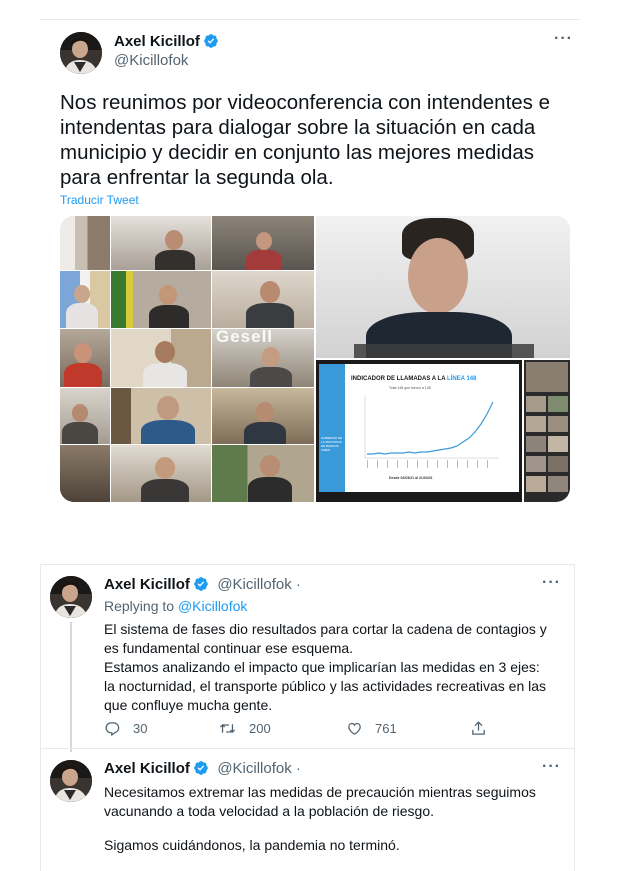 Image resolution: width=620 pixels, height=871 pixels. Describe the element at coordinates (212, 606) in the screenshot. I see `replying-to-handle: @Kicillofok` at that location.